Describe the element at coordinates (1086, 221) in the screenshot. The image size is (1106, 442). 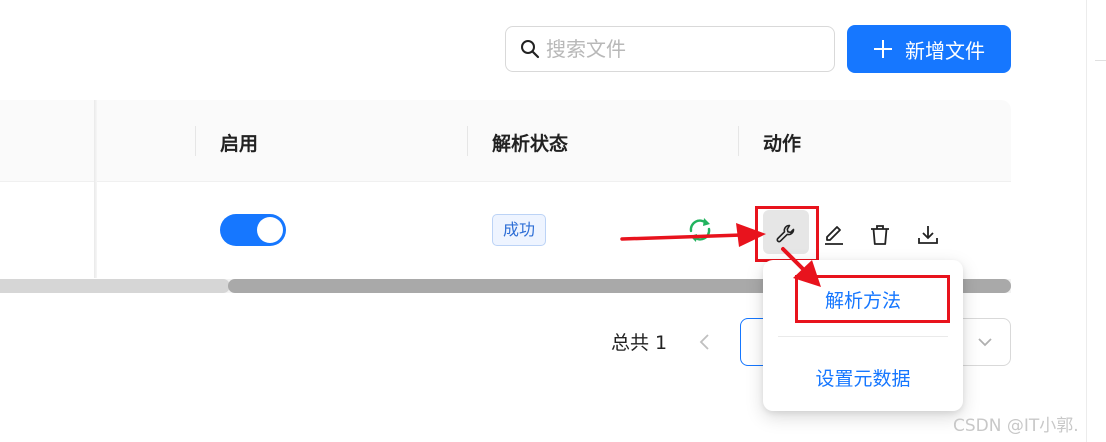
I see `right-rail-divider` at that location.